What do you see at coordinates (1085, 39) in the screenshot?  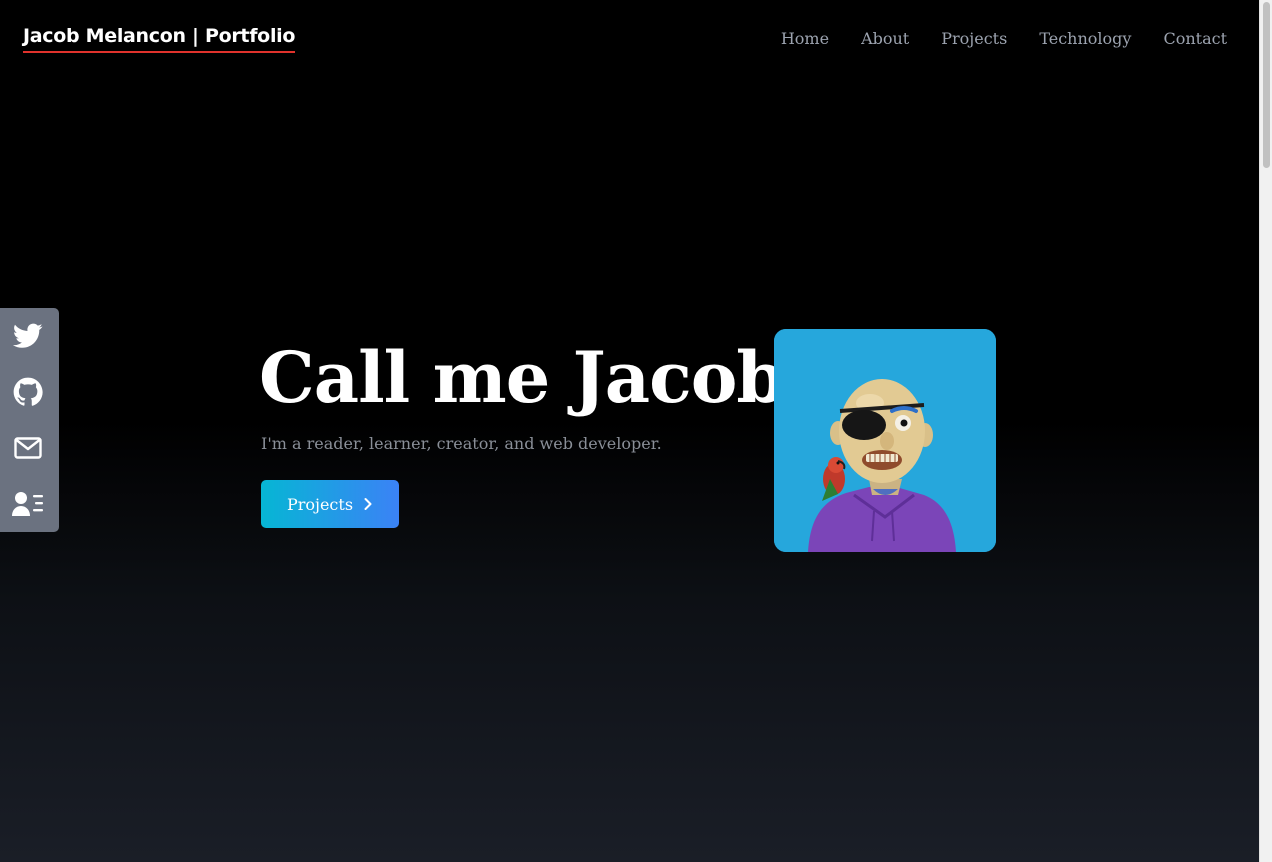 I see `nav-technology: Technology` at bounding box center [1085, 39].